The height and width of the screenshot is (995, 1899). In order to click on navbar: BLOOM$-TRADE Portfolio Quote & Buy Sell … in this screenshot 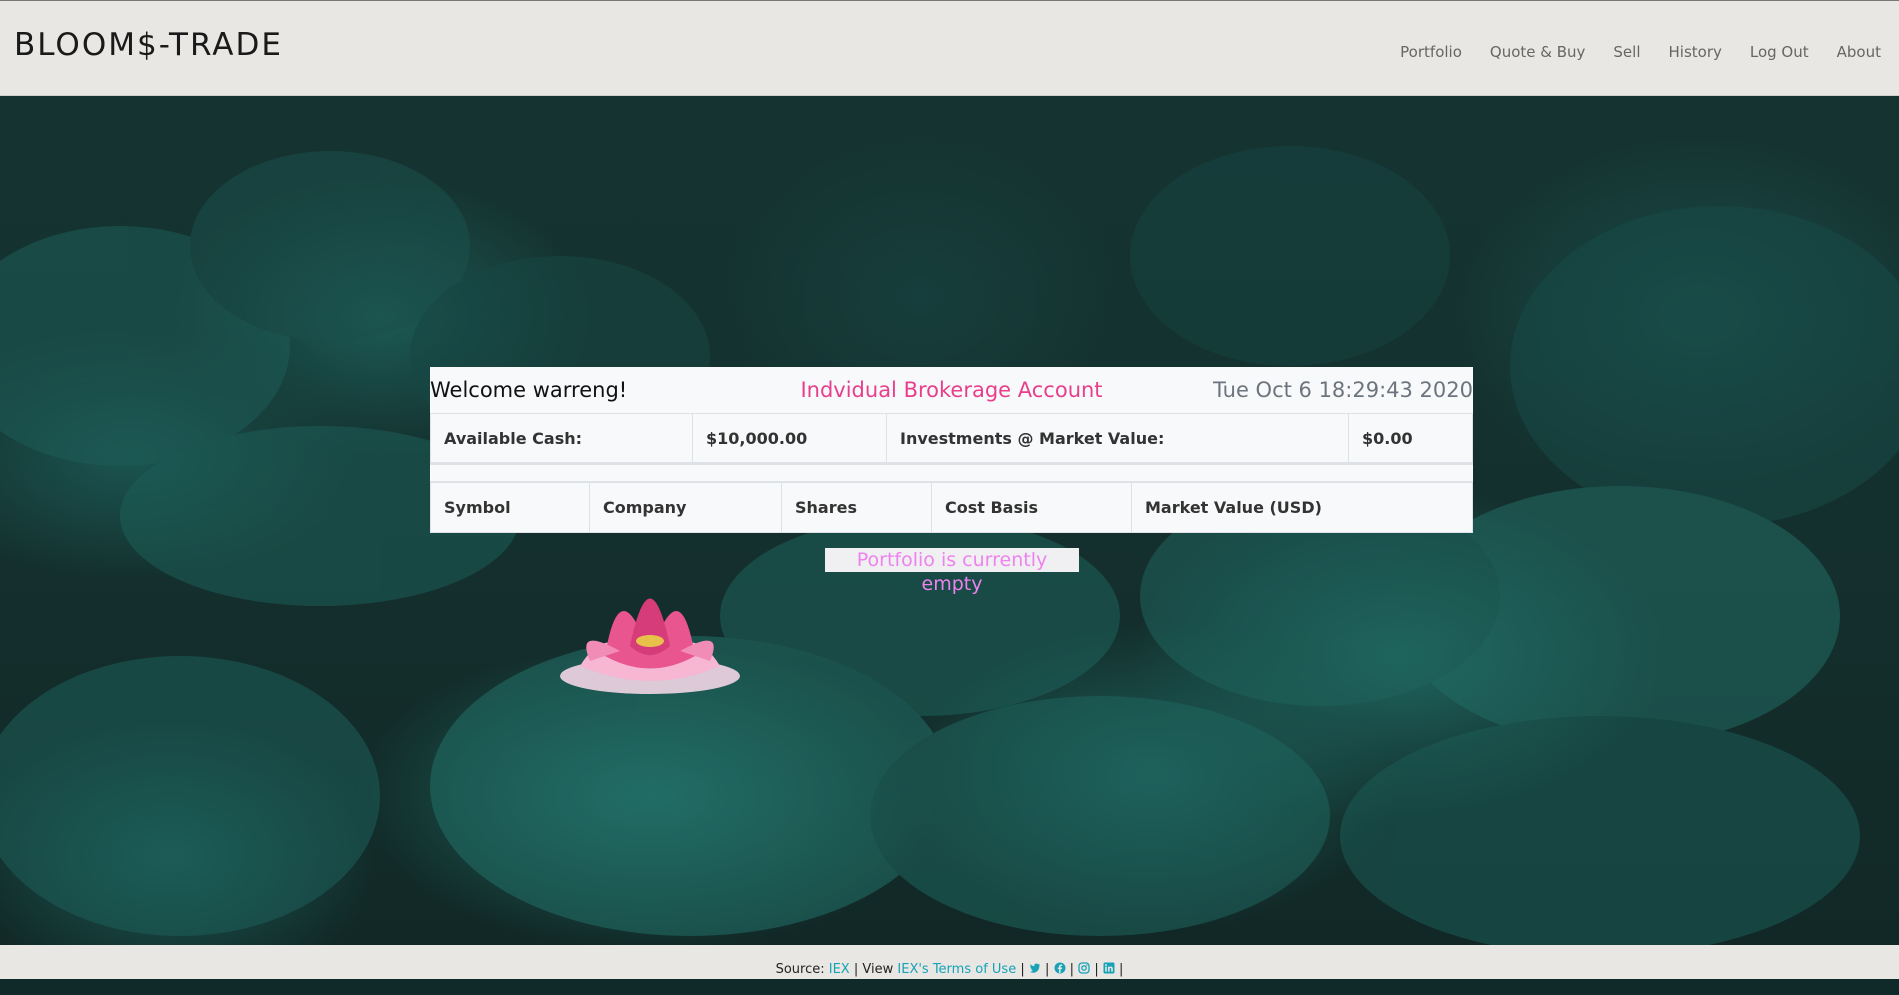, I will do `click(949, 48)`.